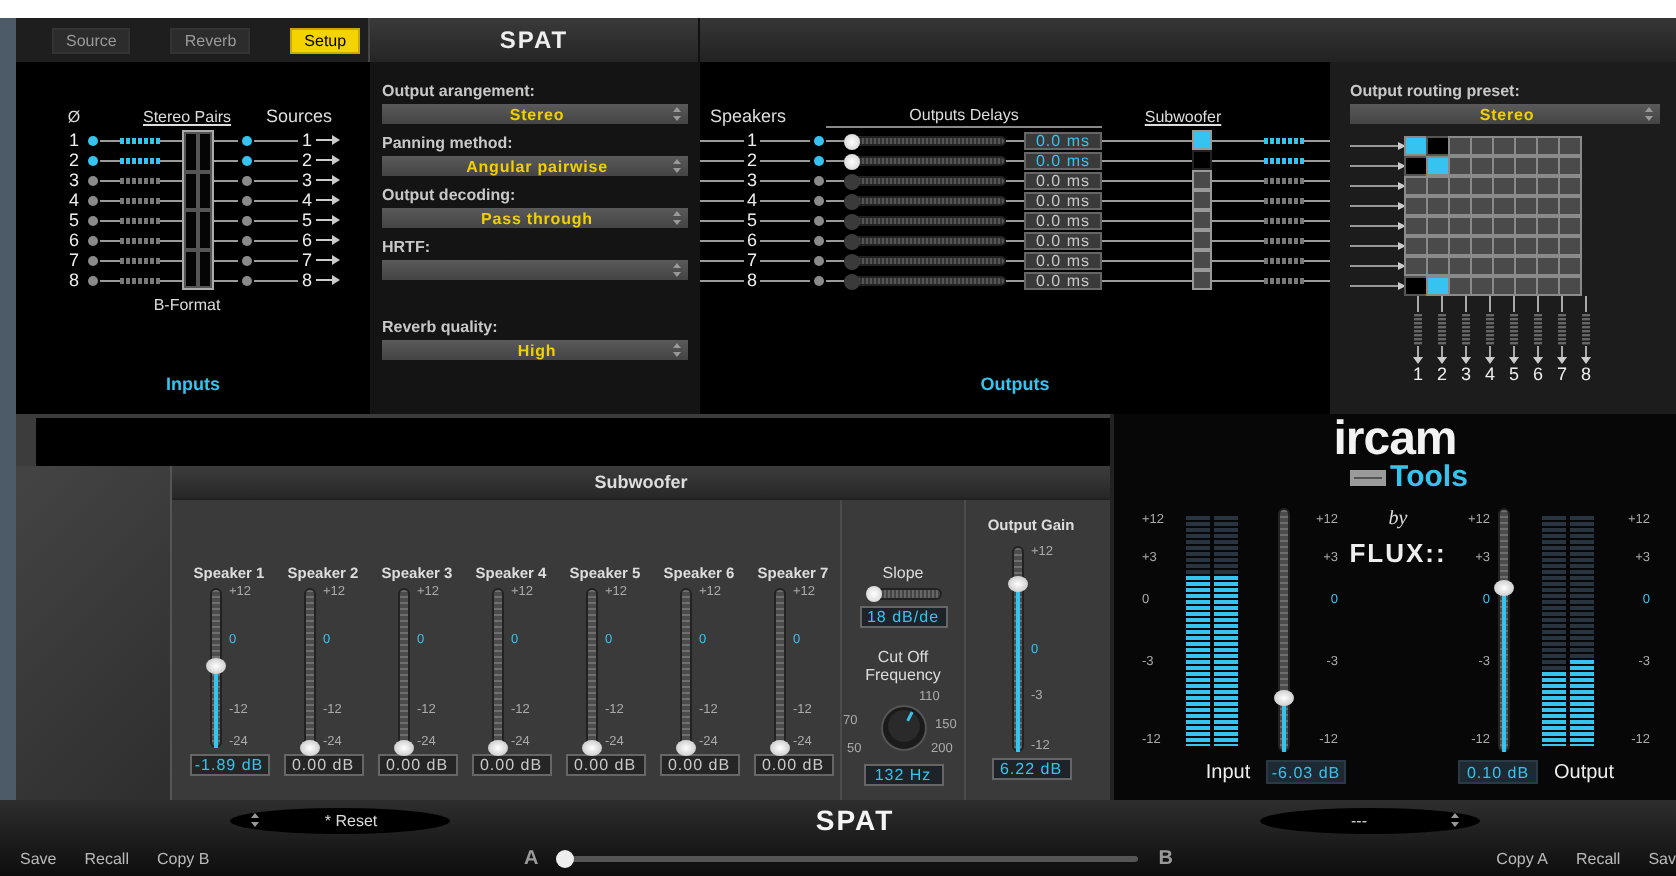  Describe the element at coordinates (1662, 858) in the screenshot. I see `preset-button: Sav` at that location.